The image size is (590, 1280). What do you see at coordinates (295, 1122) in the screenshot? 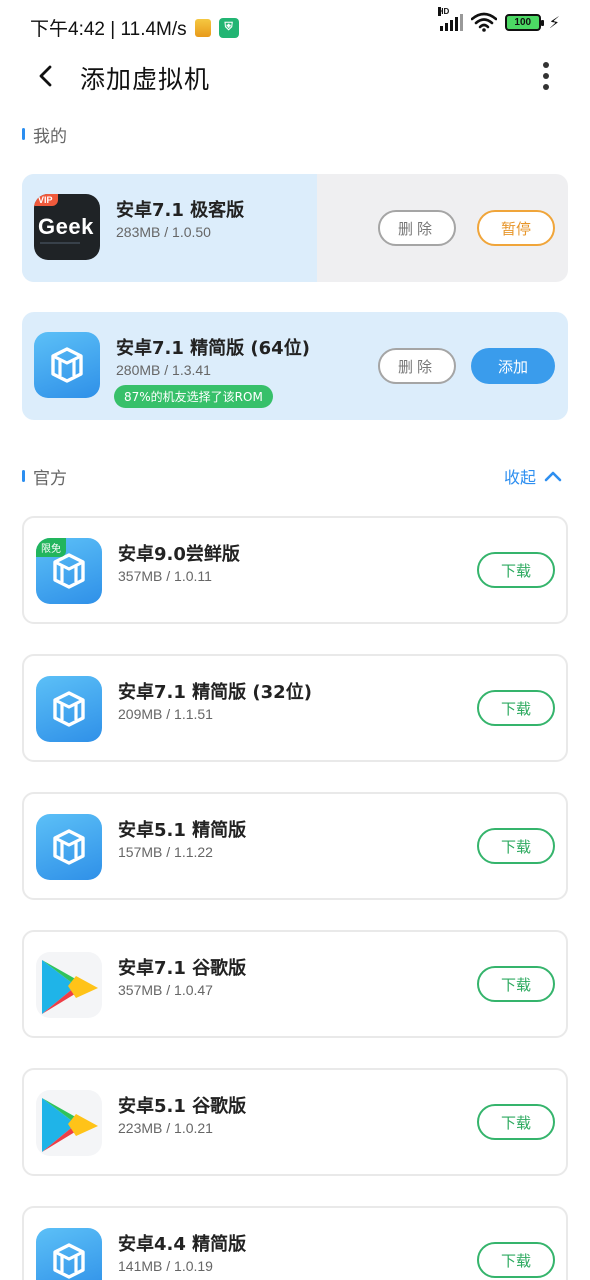
I see `vm-card-official: 安卓5.1 谷歌版 223MB / 1.0.21 下载` at bounding box center [295, 1122].